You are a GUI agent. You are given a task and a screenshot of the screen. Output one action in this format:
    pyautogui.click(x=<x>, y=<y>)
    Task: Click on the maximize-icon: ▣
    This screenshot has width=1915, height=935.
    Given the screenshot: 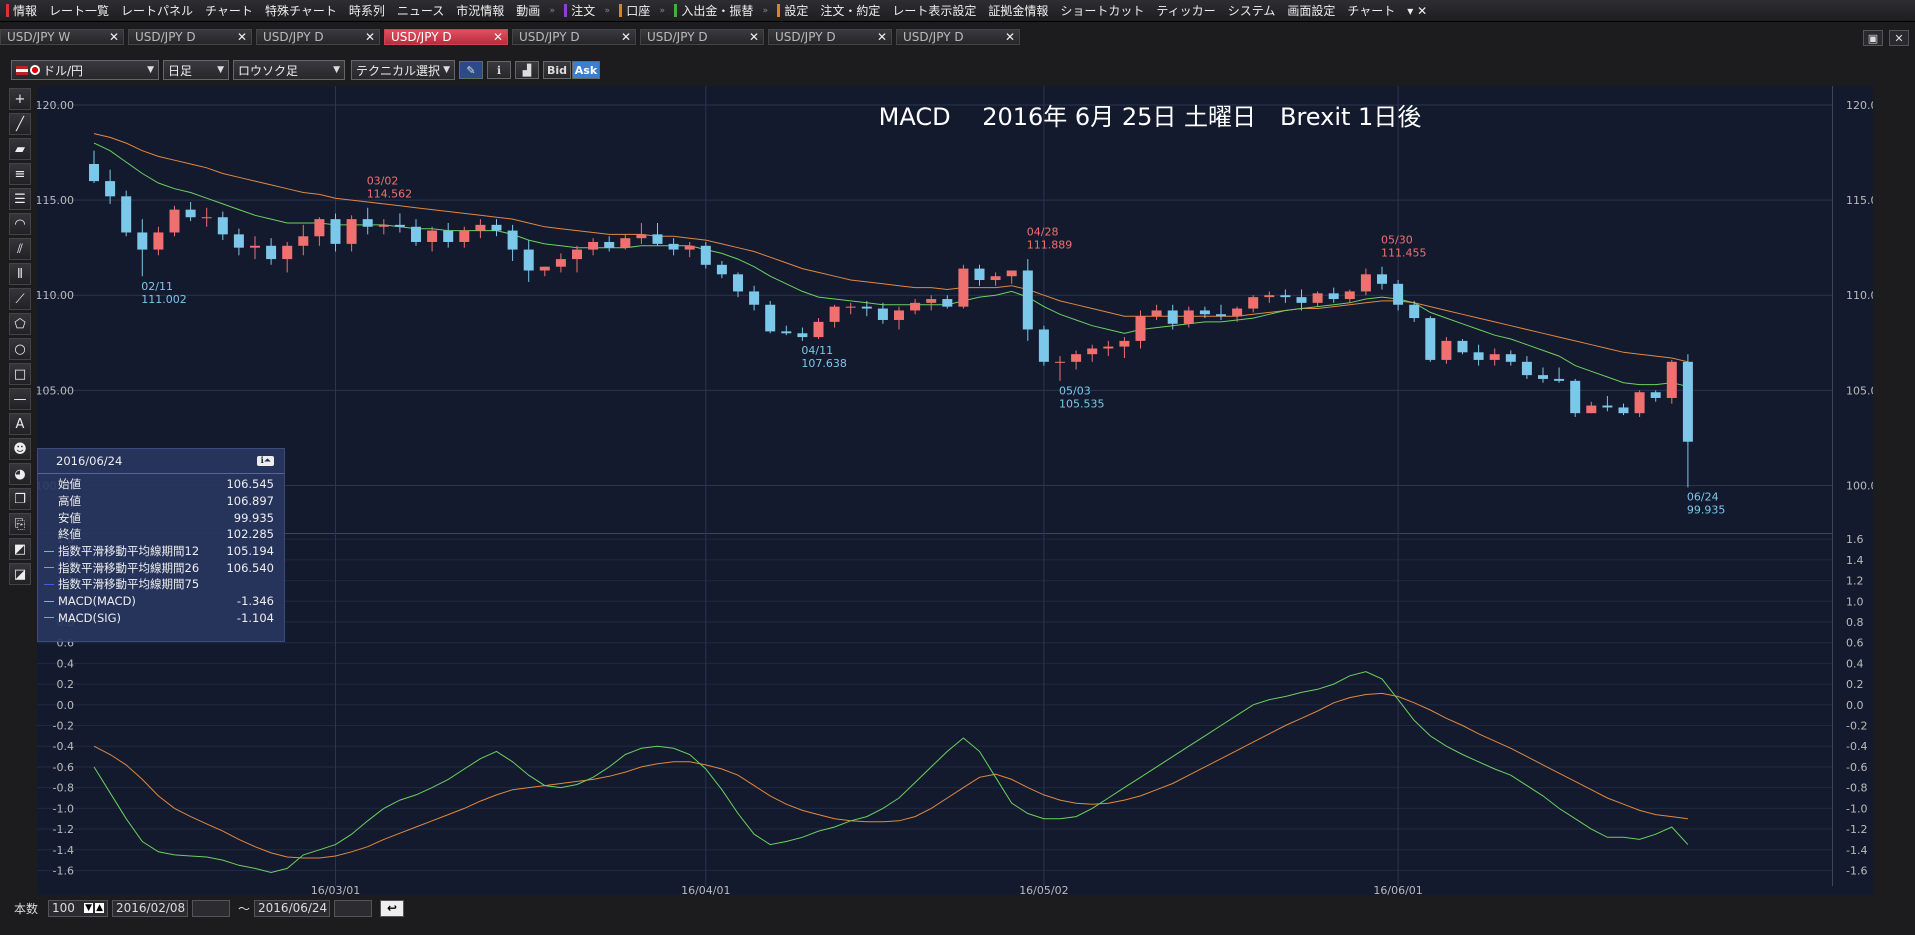 What is the action you would take?
    pyautogui.click(x=1873, y=38)
    